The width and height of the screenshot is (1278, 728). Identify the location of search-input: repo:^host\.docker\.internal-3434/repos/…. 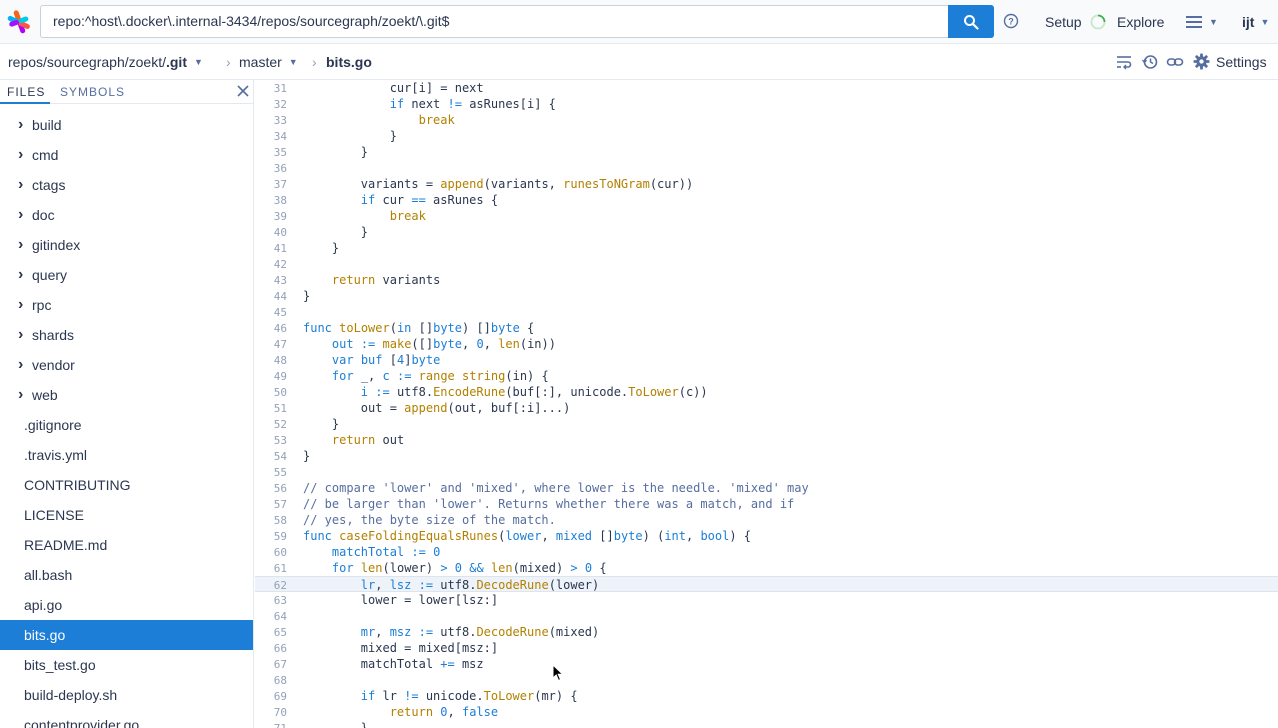
(494, 21).